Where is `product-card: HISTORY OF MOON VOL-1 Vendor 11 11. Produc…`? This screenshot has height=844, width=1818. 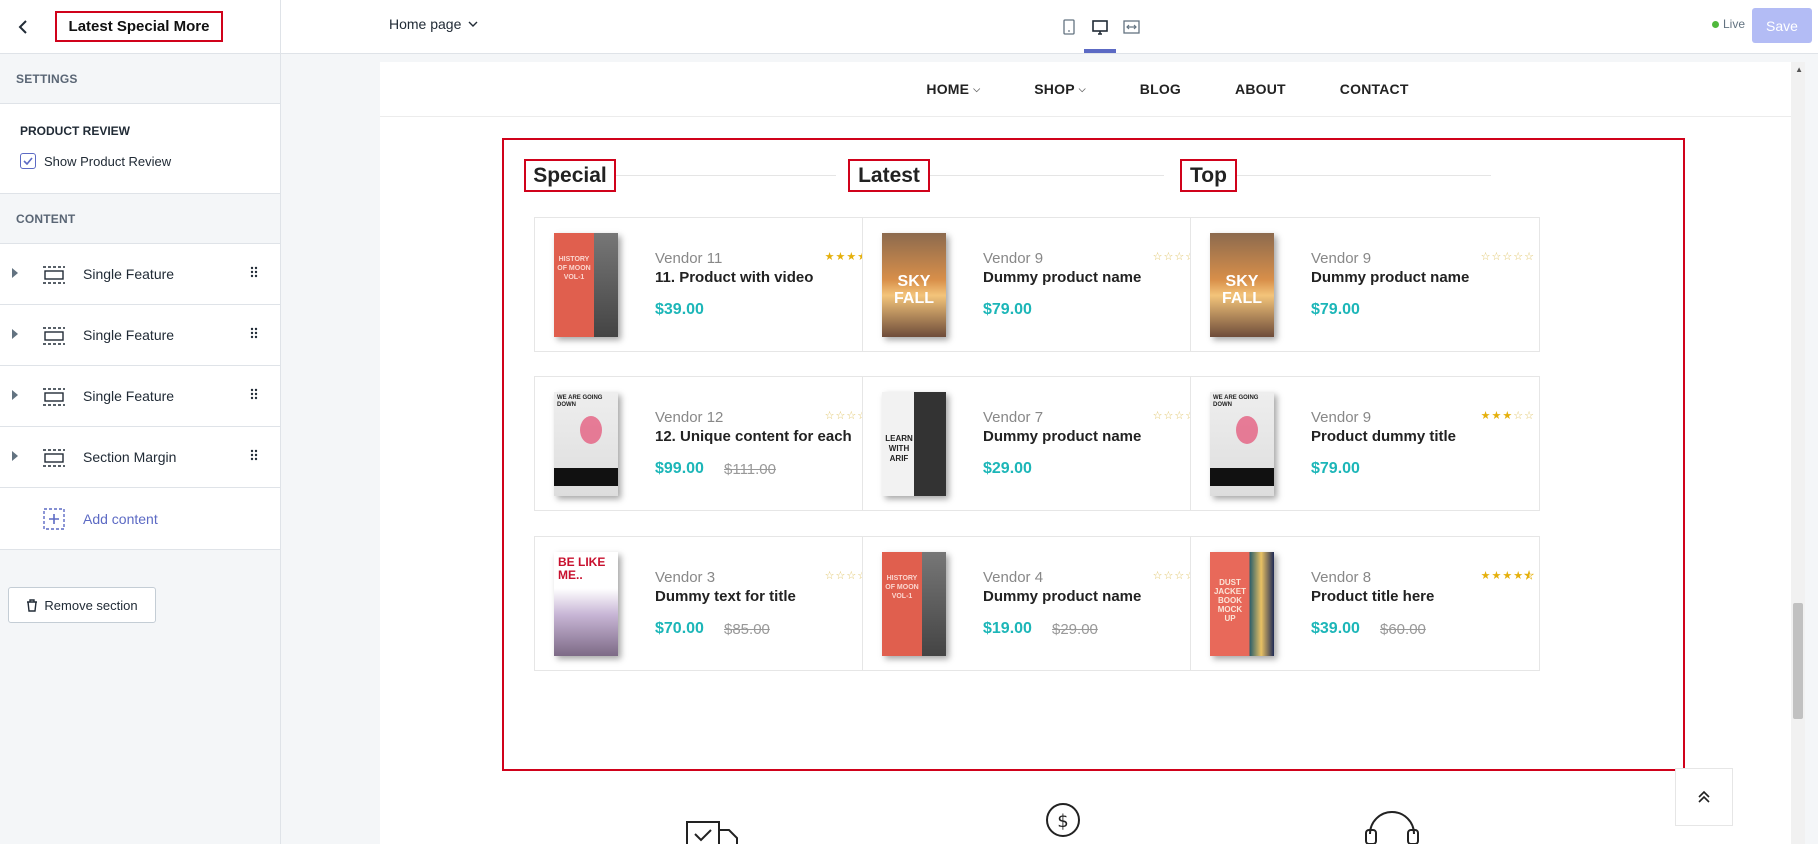
product-card: HISTORY OF MOON VOL-1 Vendor 11 11. Produc… is located at coordinates (709, 284).